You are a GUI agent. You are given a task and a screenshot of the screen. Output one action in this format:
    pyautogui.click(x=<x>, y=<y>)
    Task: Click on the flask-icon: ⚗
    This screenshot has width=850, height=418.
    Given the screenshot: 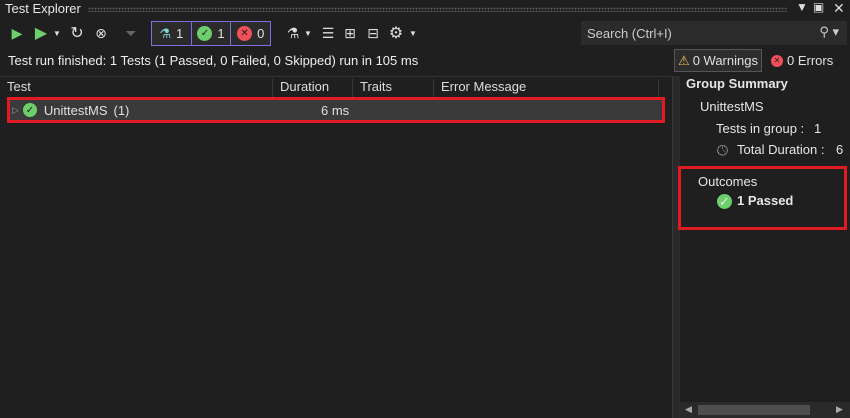 What is the action you would take?
    pyautogui.click(x=165, y=33)
    